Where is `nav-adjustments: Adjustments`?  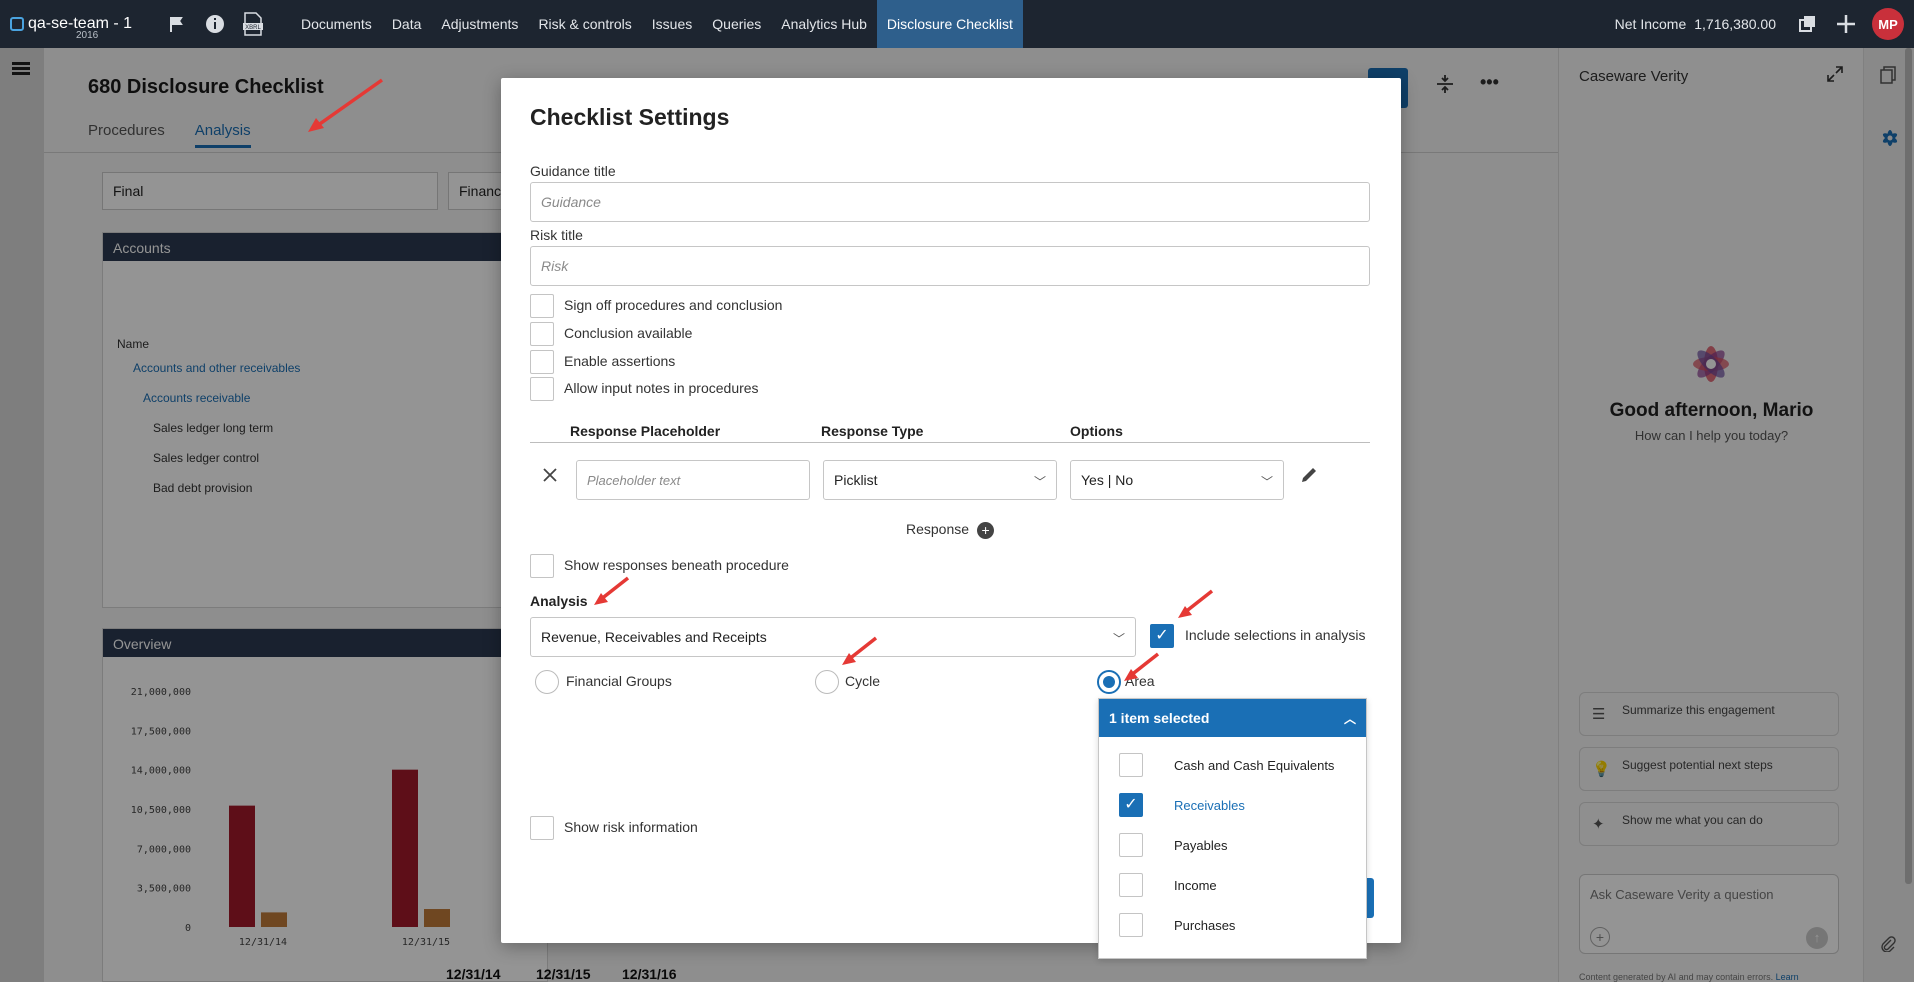
nav-adjustments: Adjustments is located at coordinates (479, 24).